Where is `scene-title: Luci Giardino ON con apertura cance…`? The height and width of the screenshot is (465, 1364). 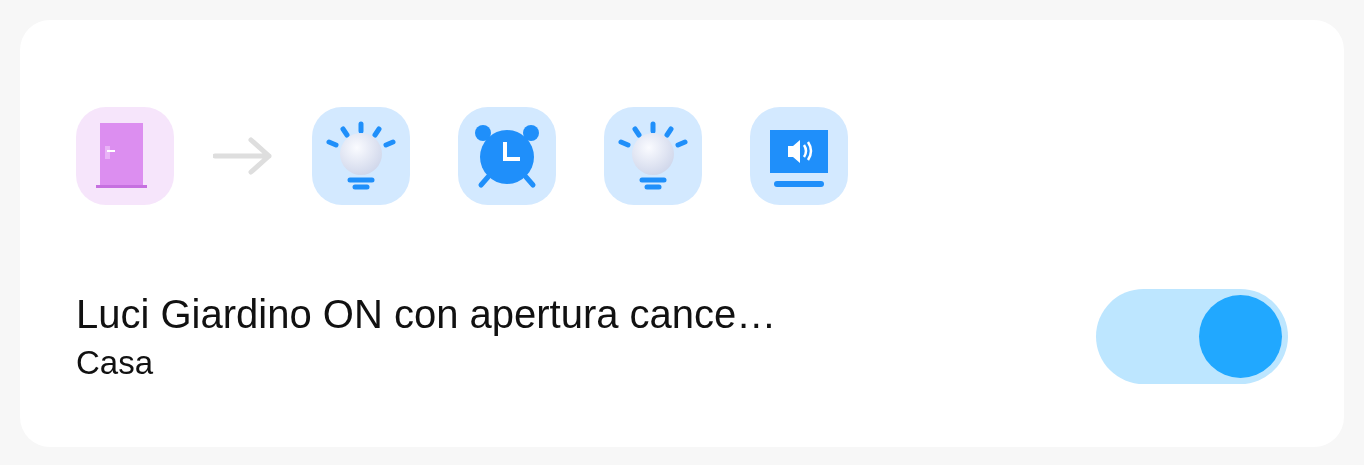 scene-title: Luci Giardino ON con apertura cance… is located at coordinates (426, 314).